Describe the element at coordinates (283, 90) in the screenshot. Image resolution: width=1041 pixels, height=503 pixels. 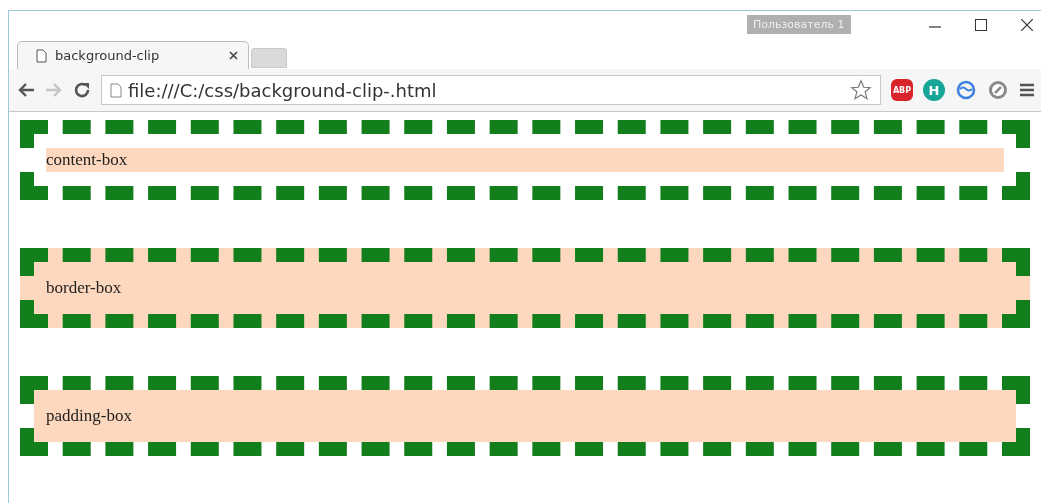
I see `url-text: file:///C:/css/background-clip-.html` at that location.